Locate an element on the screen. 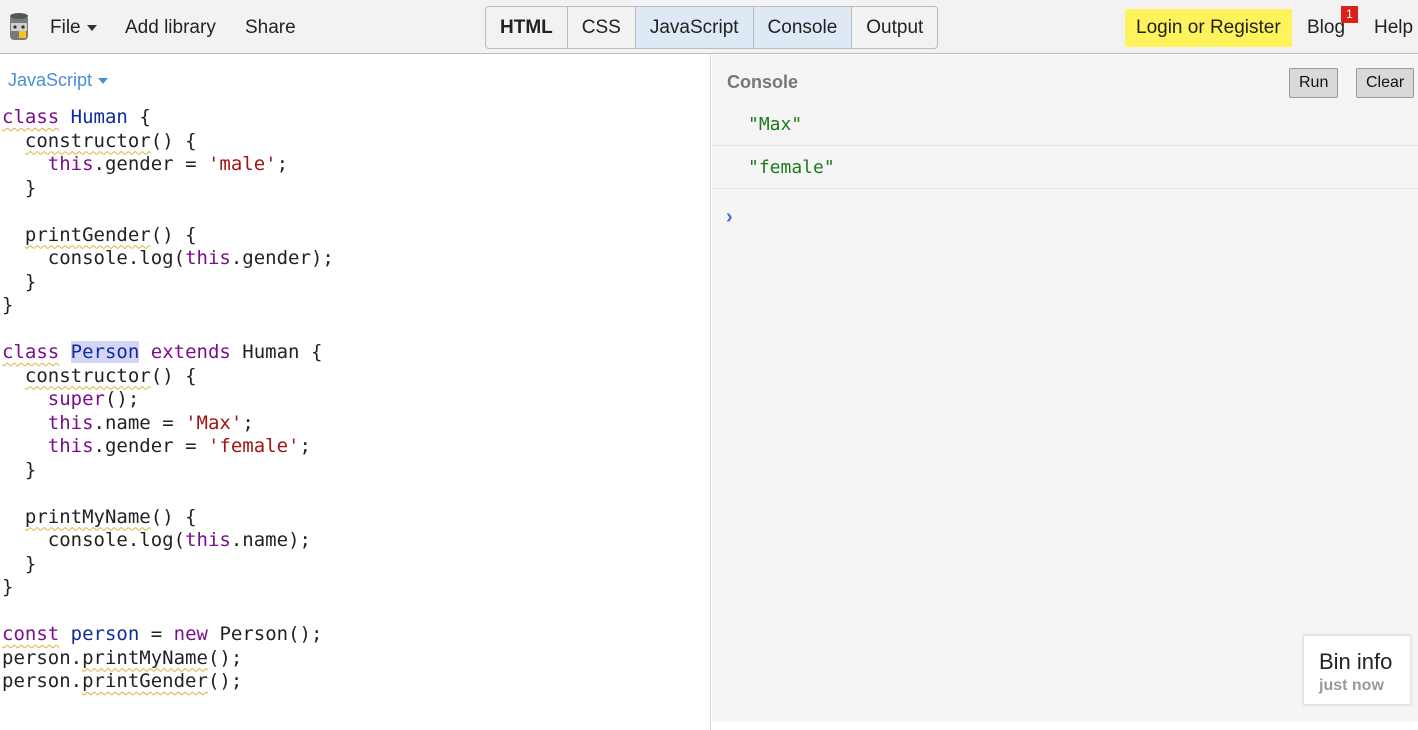  bin-info-timestamp: just now is located at coordinates (1351, 685).